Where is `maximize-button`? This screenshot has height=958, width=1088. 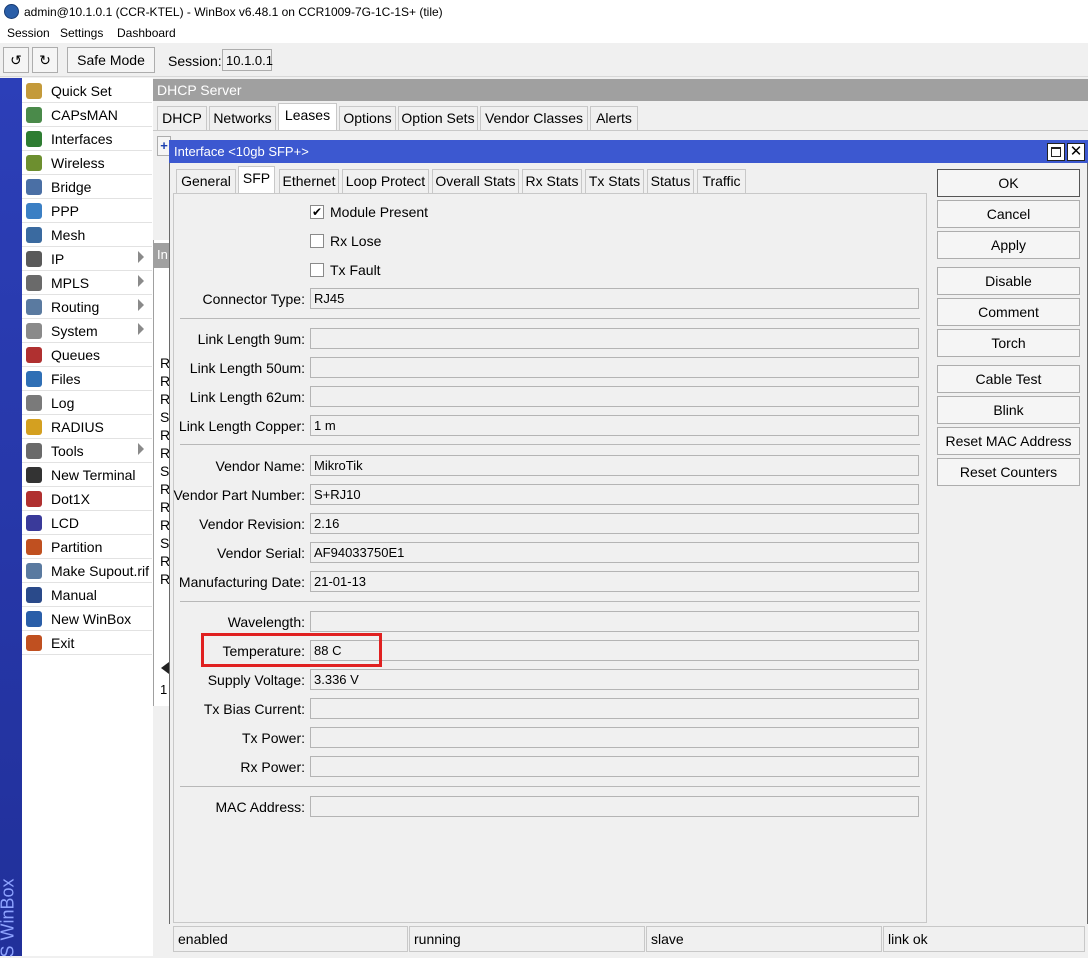 maximize-button is located at coordinates (1056, 152).